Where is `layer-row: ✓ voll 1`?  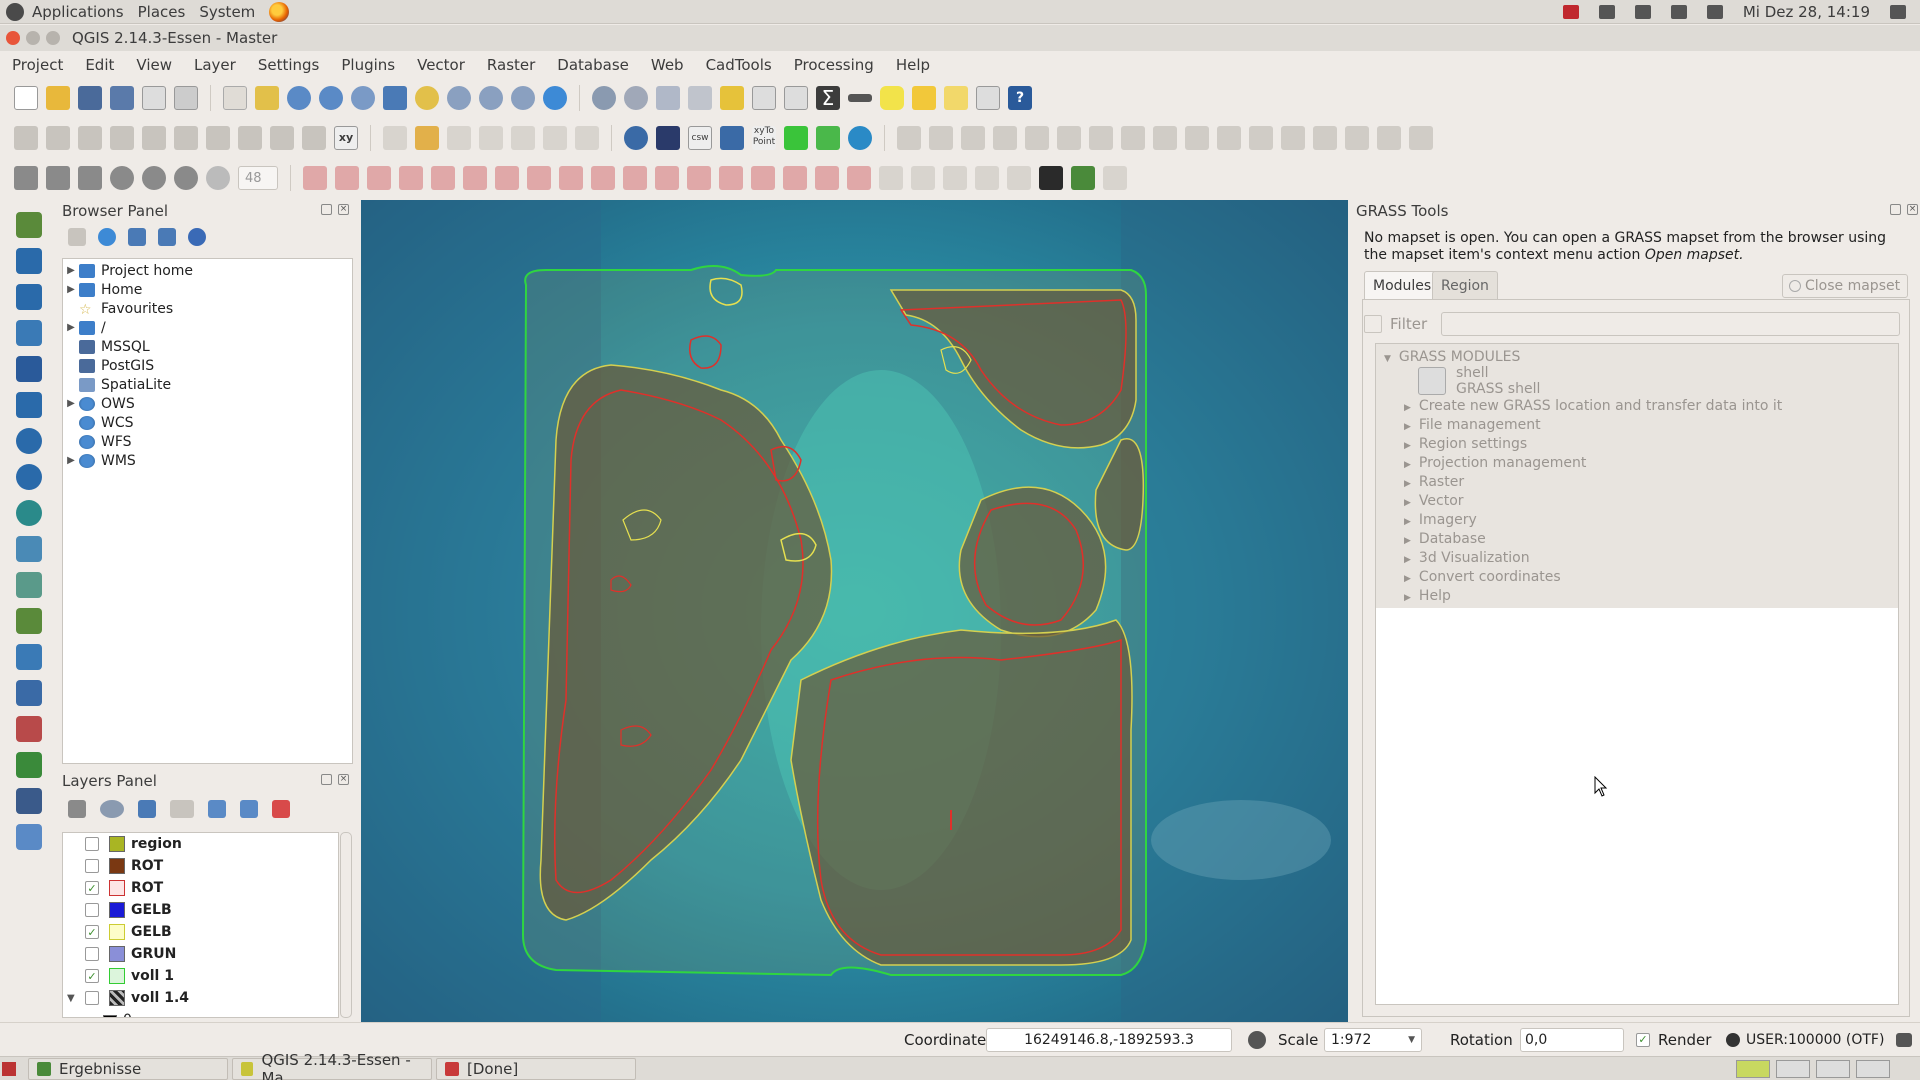
layer-row: ✓ voll 1 is located at coordinates (129, 976).